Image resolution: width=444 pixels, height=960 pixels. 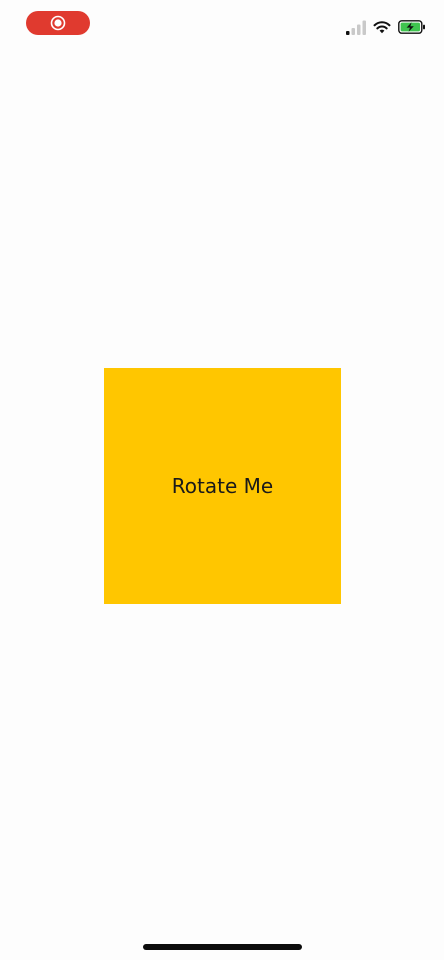 What do you see at coordinates (382, 27) in the screenshot?
I see `wifi-icon` at bounding box center [382, 27].